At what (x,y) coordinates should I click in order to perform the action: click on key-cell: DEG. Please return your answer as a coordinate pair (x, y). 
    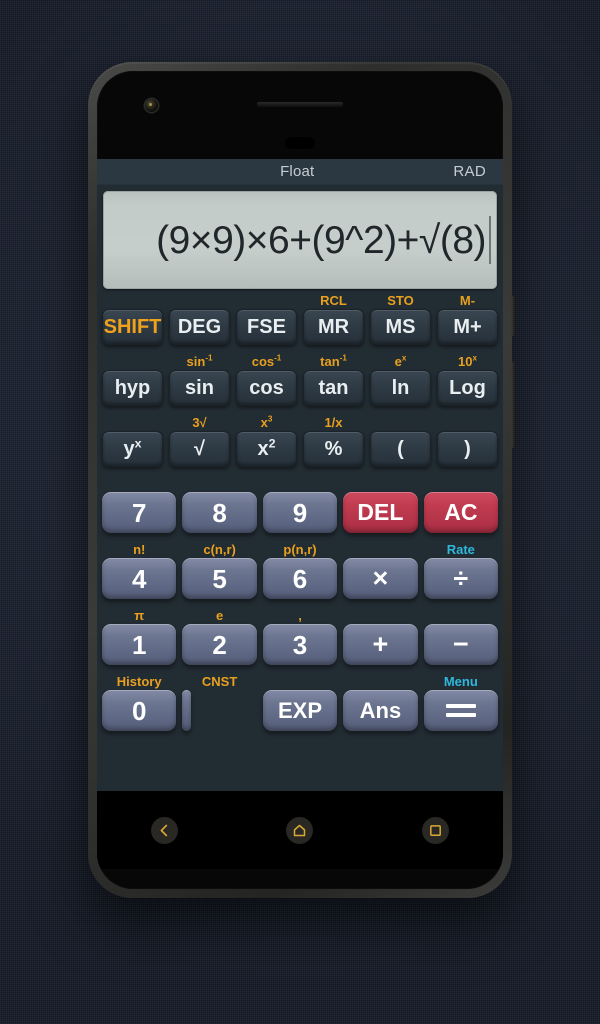
    Looking at the image, I should click on (199, 321).